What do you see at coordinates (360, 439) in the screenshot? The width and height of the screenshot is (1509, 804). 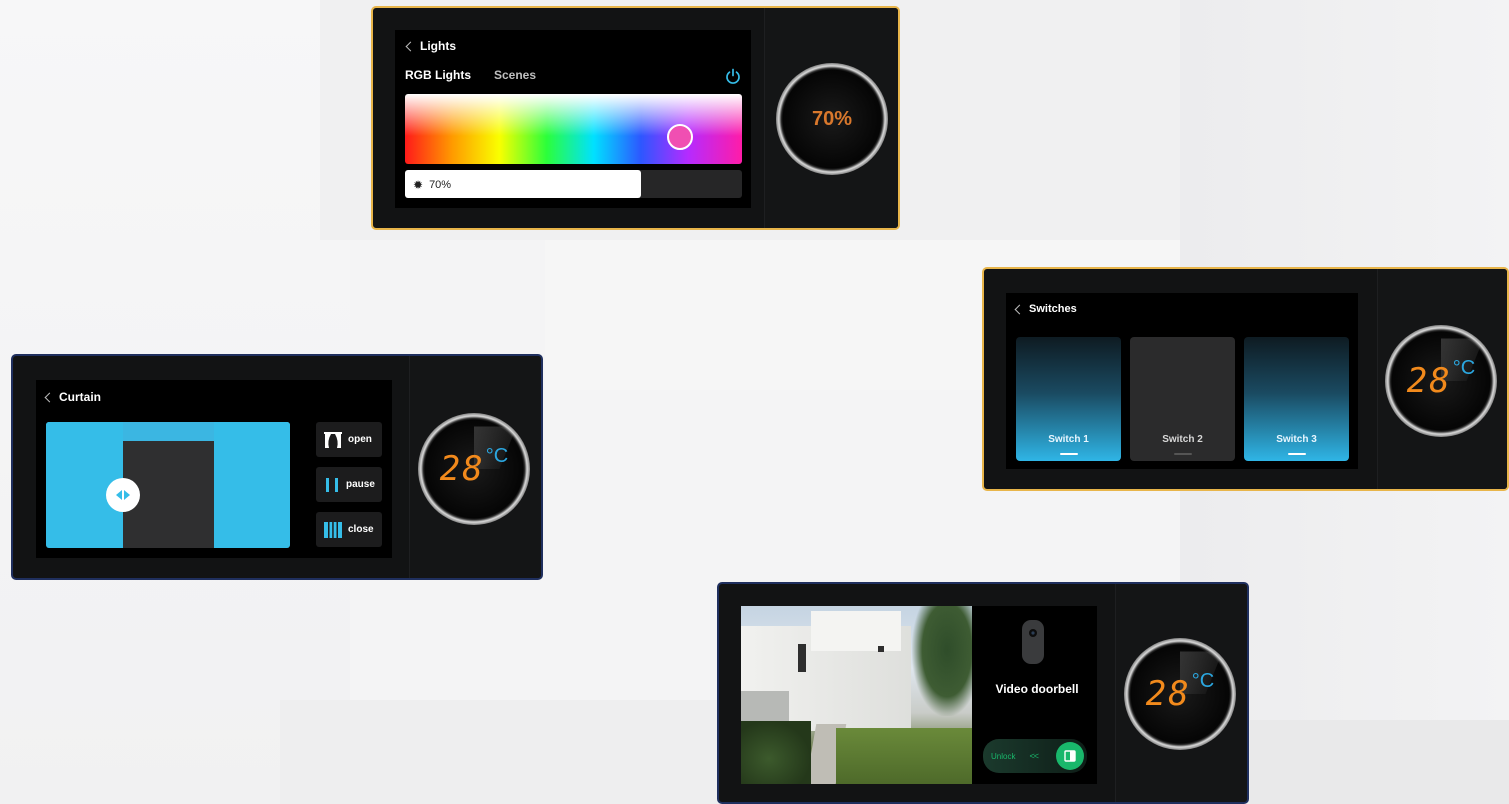 I see `open-label: open` at bounding box center [360, 439].